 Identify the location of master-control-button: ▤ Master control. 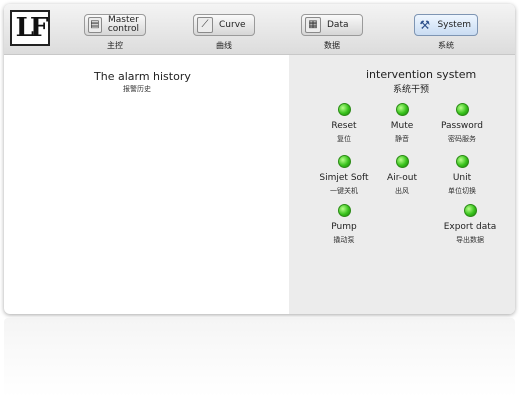
(115, 25).